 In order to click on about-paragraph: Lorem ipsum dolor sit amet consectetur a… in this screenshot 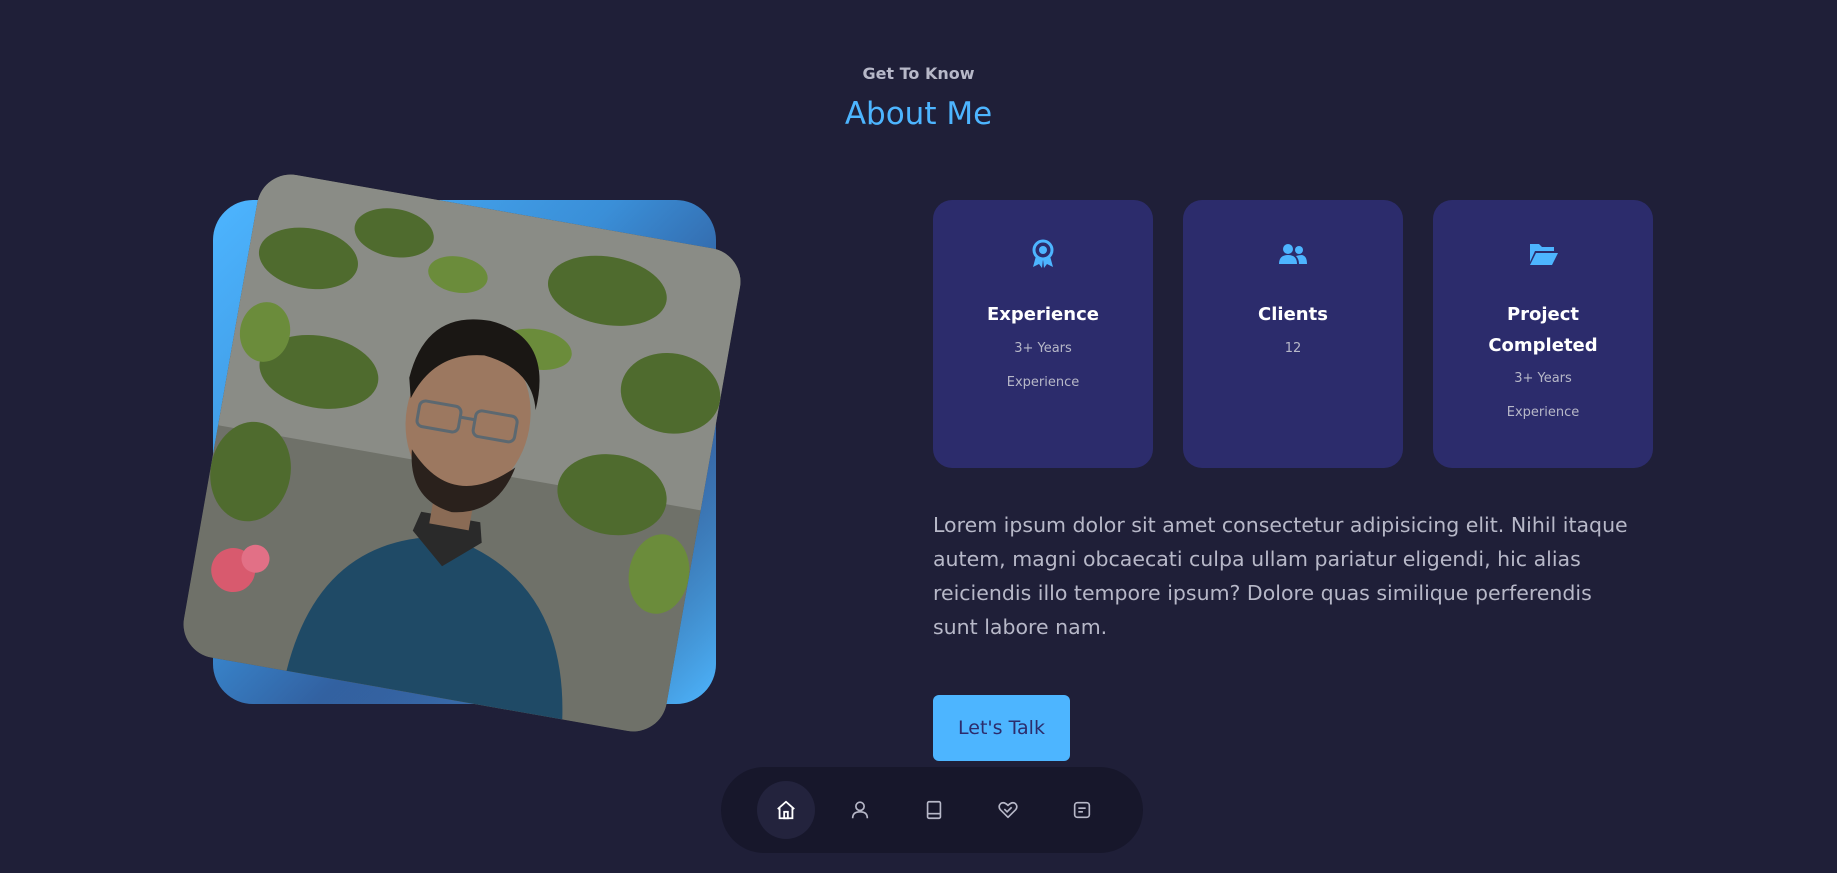, I will do `click(1280, 576)`.